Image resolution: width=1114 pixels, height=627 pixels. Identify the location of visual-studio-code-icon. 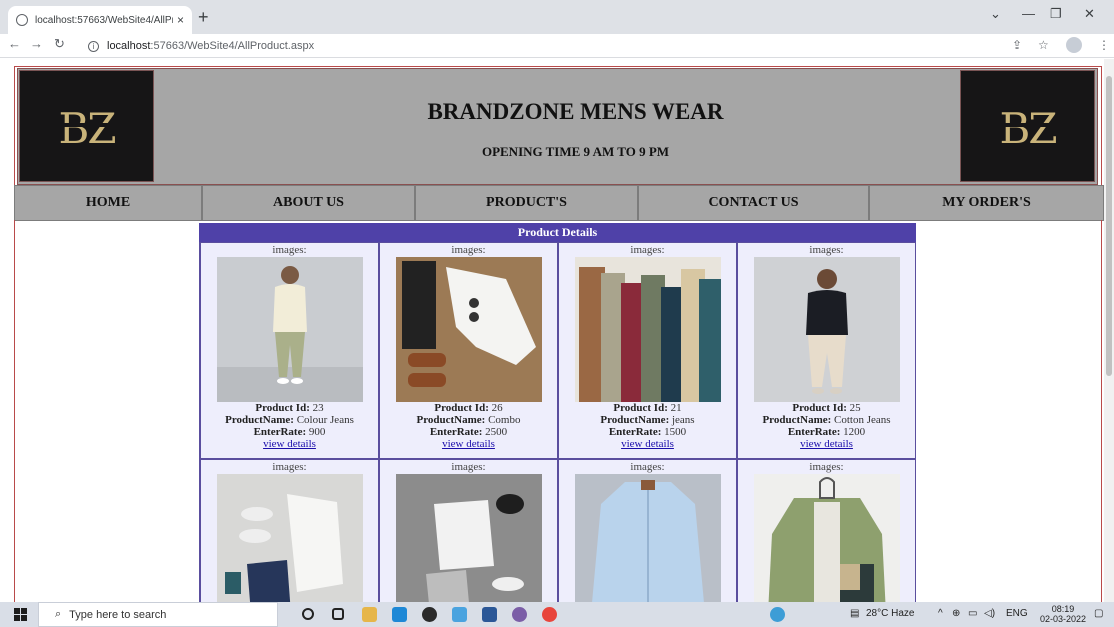
(459, 614).